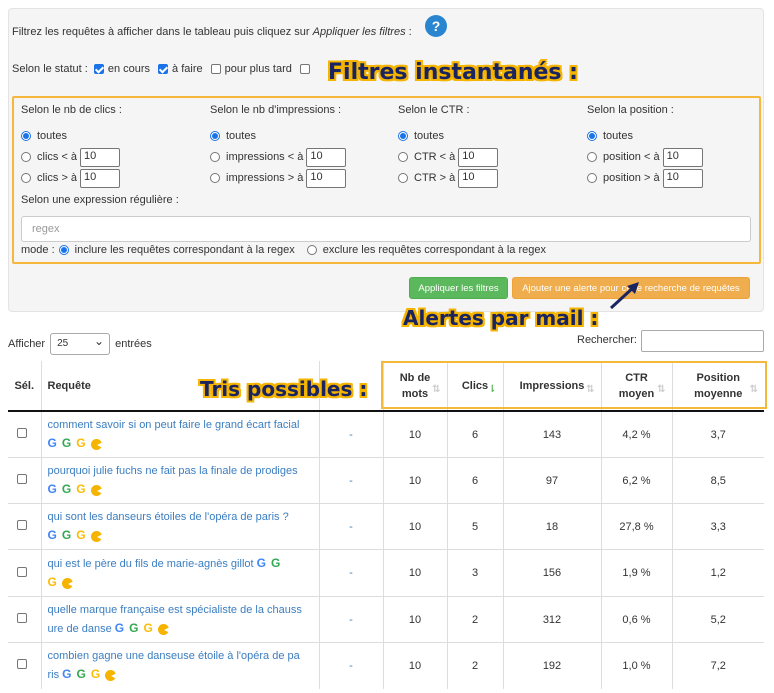 The width and height of the screenshot is (774, 693). What do you see at coordinates (215, 157) in the screenshot?
I see `impressions-lt-radio` at bounding box center [215, 157].